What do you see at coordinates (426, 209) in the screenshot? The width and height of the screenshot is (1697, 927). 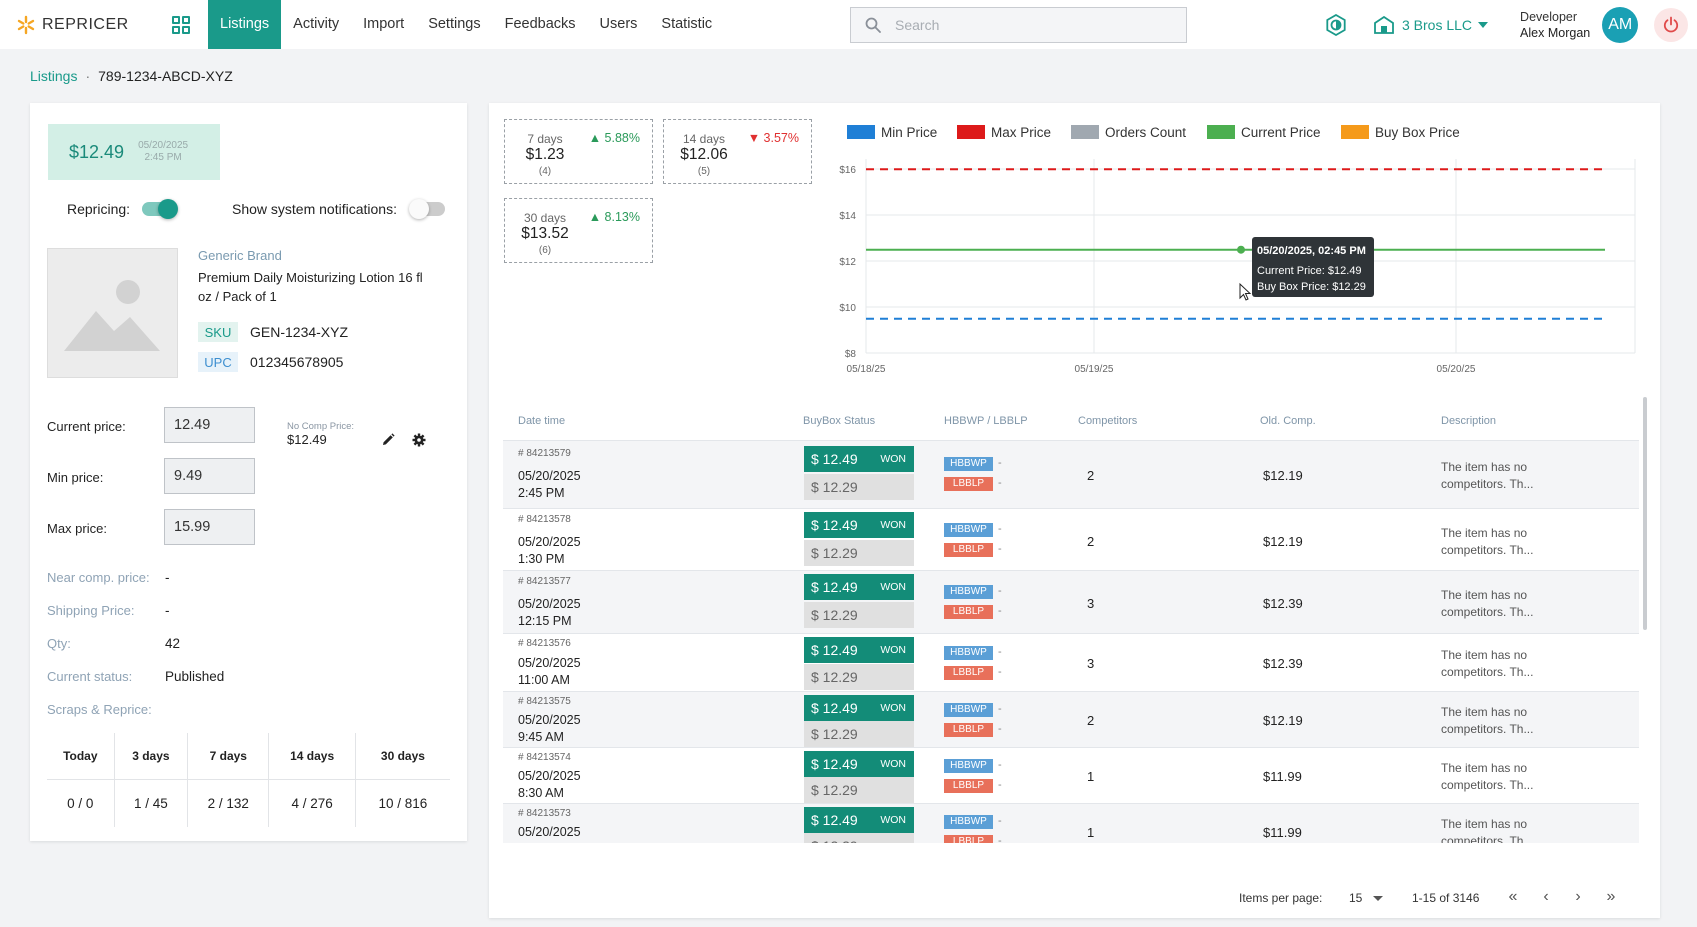 I see `notifications-toggle` at bounding box center [426, 209].